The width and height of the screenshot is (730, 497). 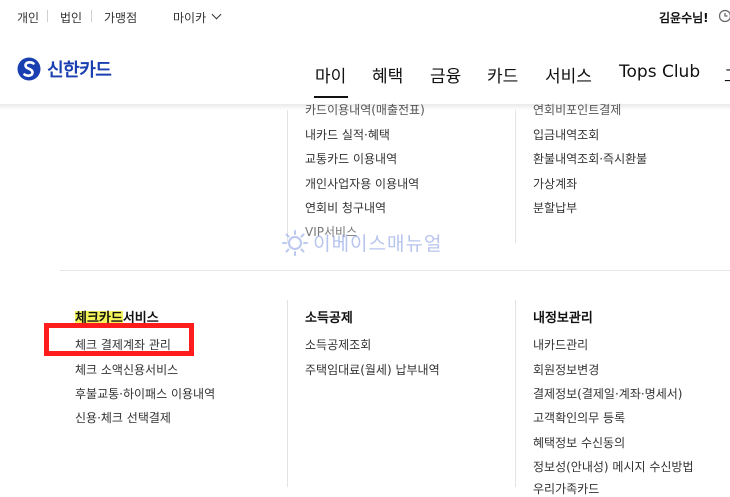 What do you see at coordinates (613, 466) in the screenshot?
I see `menu-message-method: 정보성(안내성) 메시지 수신방법` at bounding box center [613, 466].